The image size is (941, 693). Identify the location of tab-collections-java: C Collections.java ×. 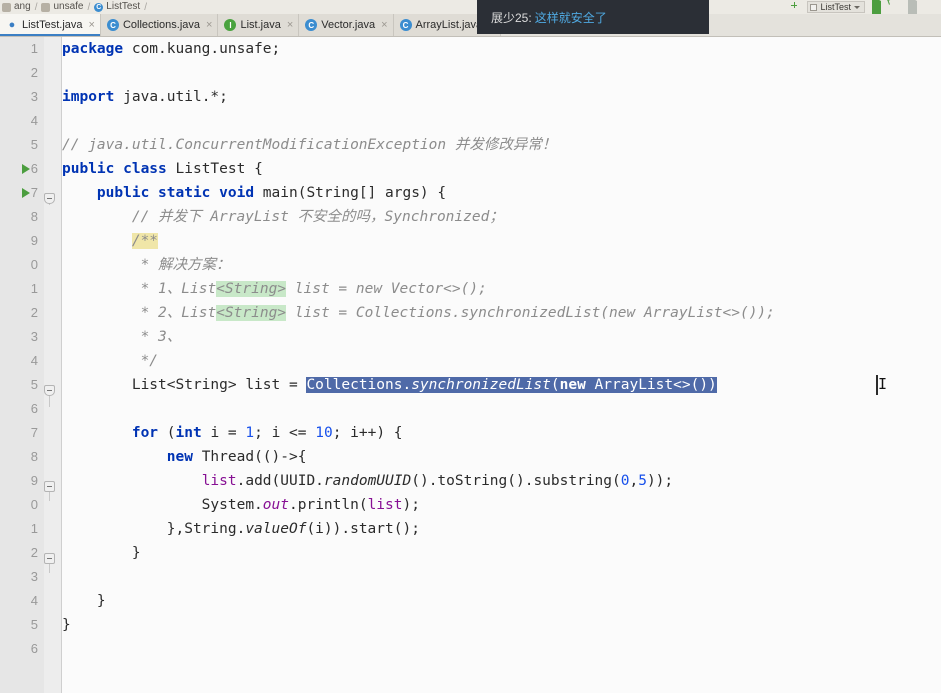
(159, 25).